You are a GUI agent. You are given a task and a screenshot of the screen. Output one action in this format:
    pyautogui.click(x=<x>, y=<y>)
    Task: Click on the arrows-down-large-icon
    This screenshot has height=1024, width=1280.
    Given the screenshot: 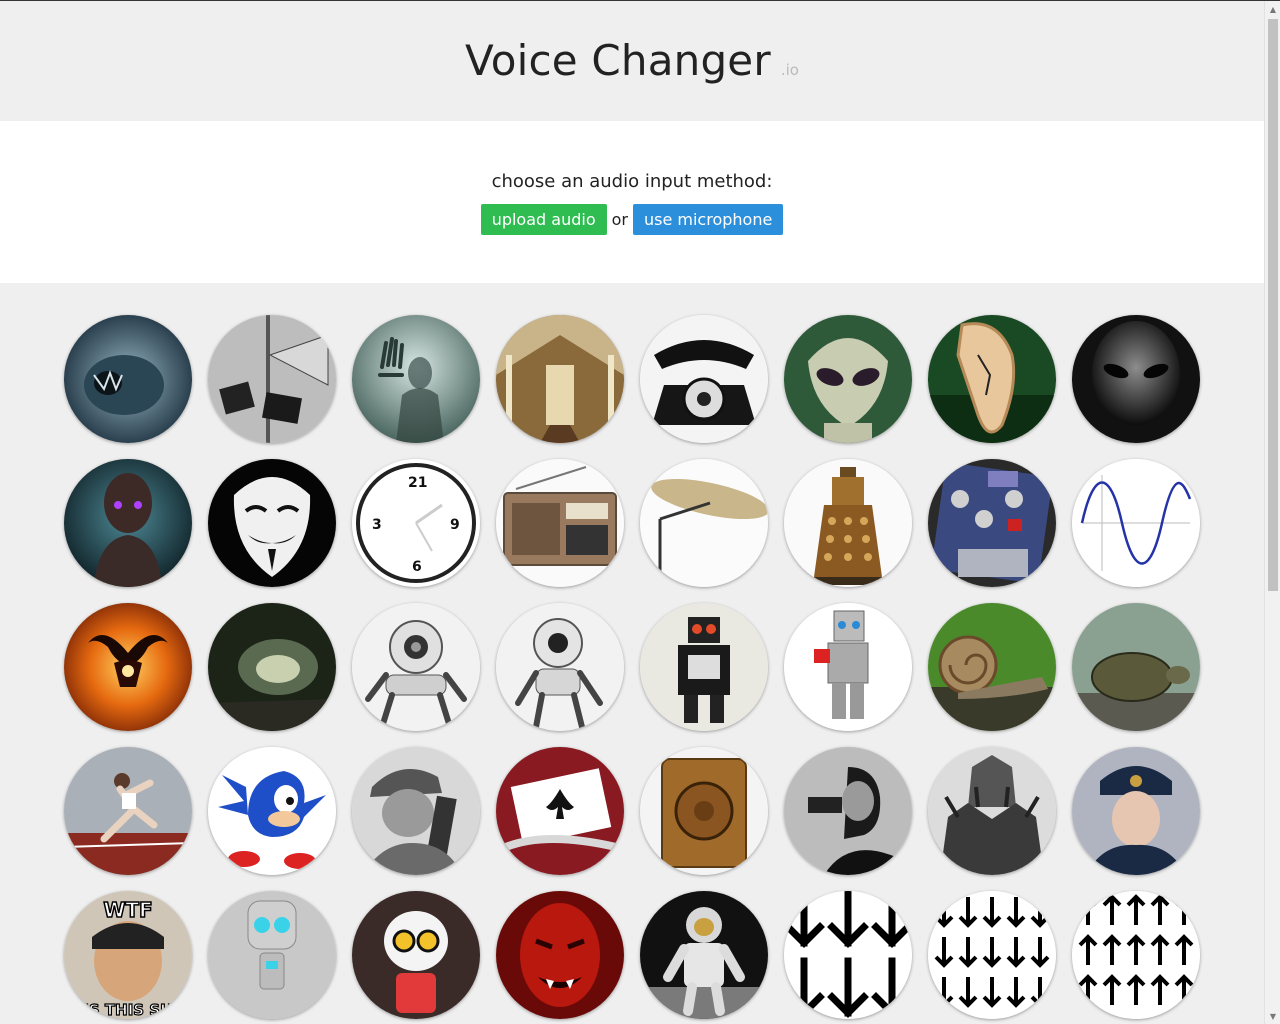 What is the action you would take?
    pyautogui.click(x=848, y=955)
    